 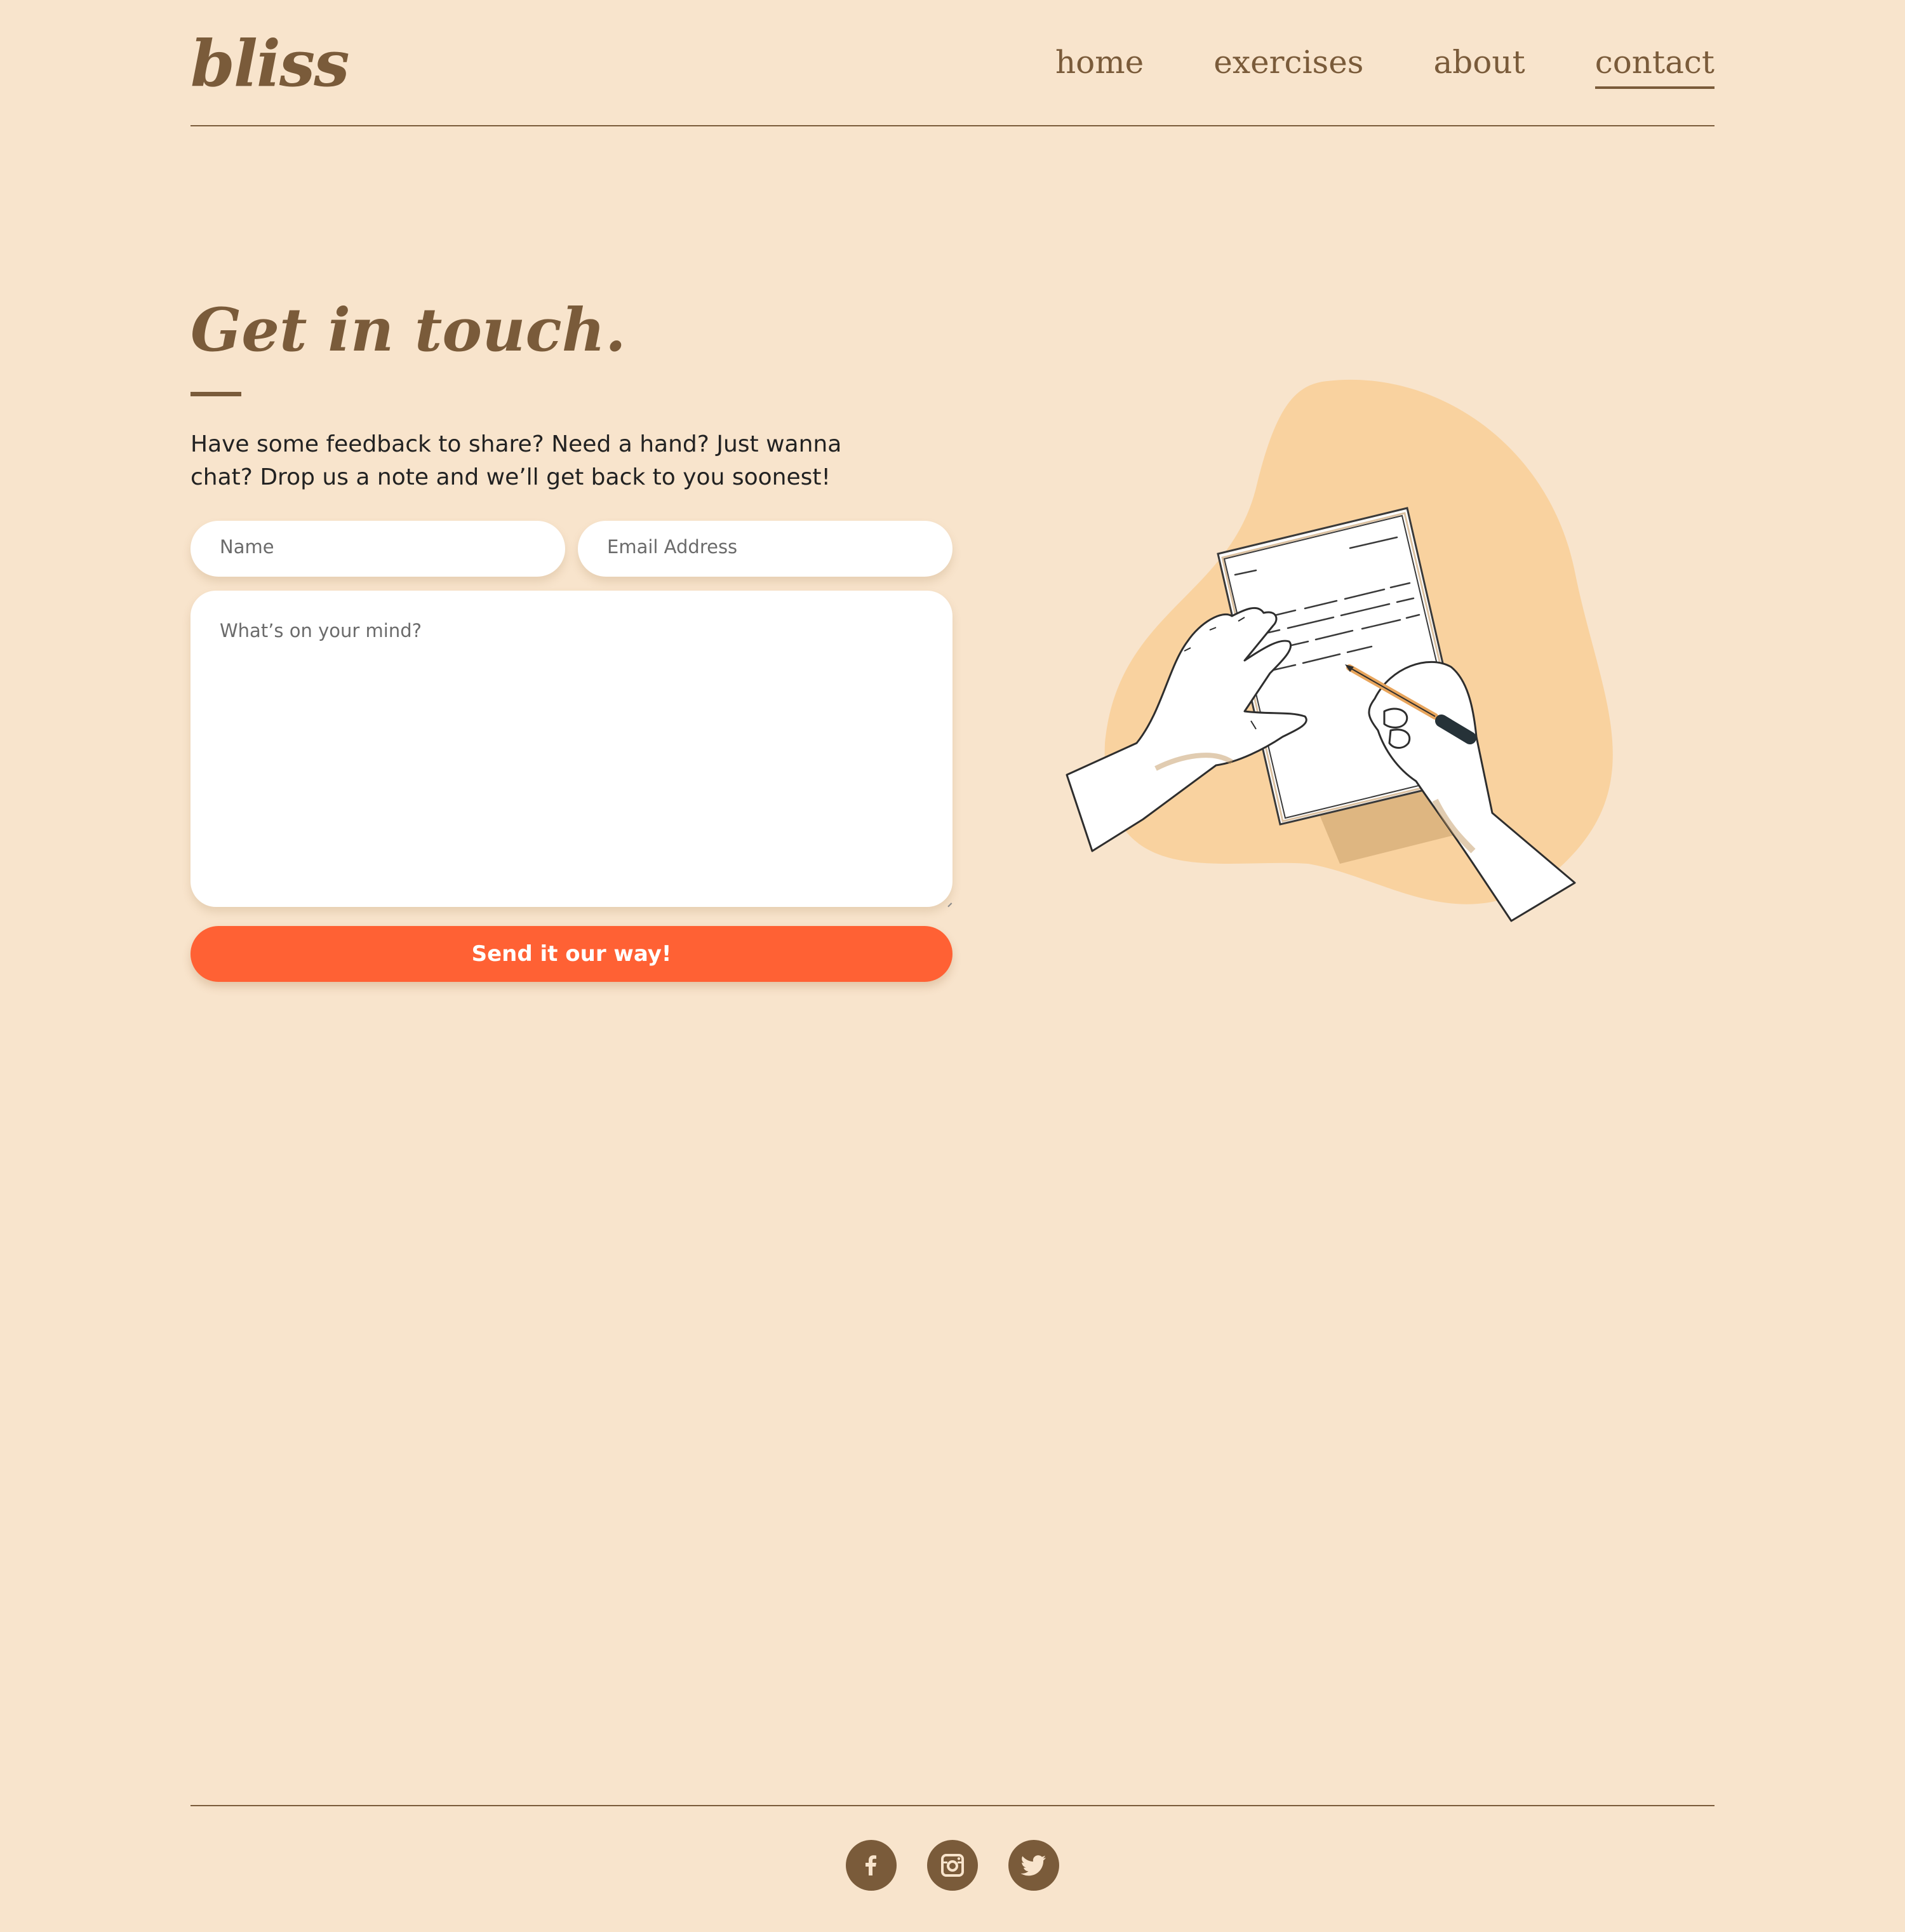 What do you see at coordinates (377, 549) in the screenshot?
I see `name-input: Name` at bounding box center [377, 549].